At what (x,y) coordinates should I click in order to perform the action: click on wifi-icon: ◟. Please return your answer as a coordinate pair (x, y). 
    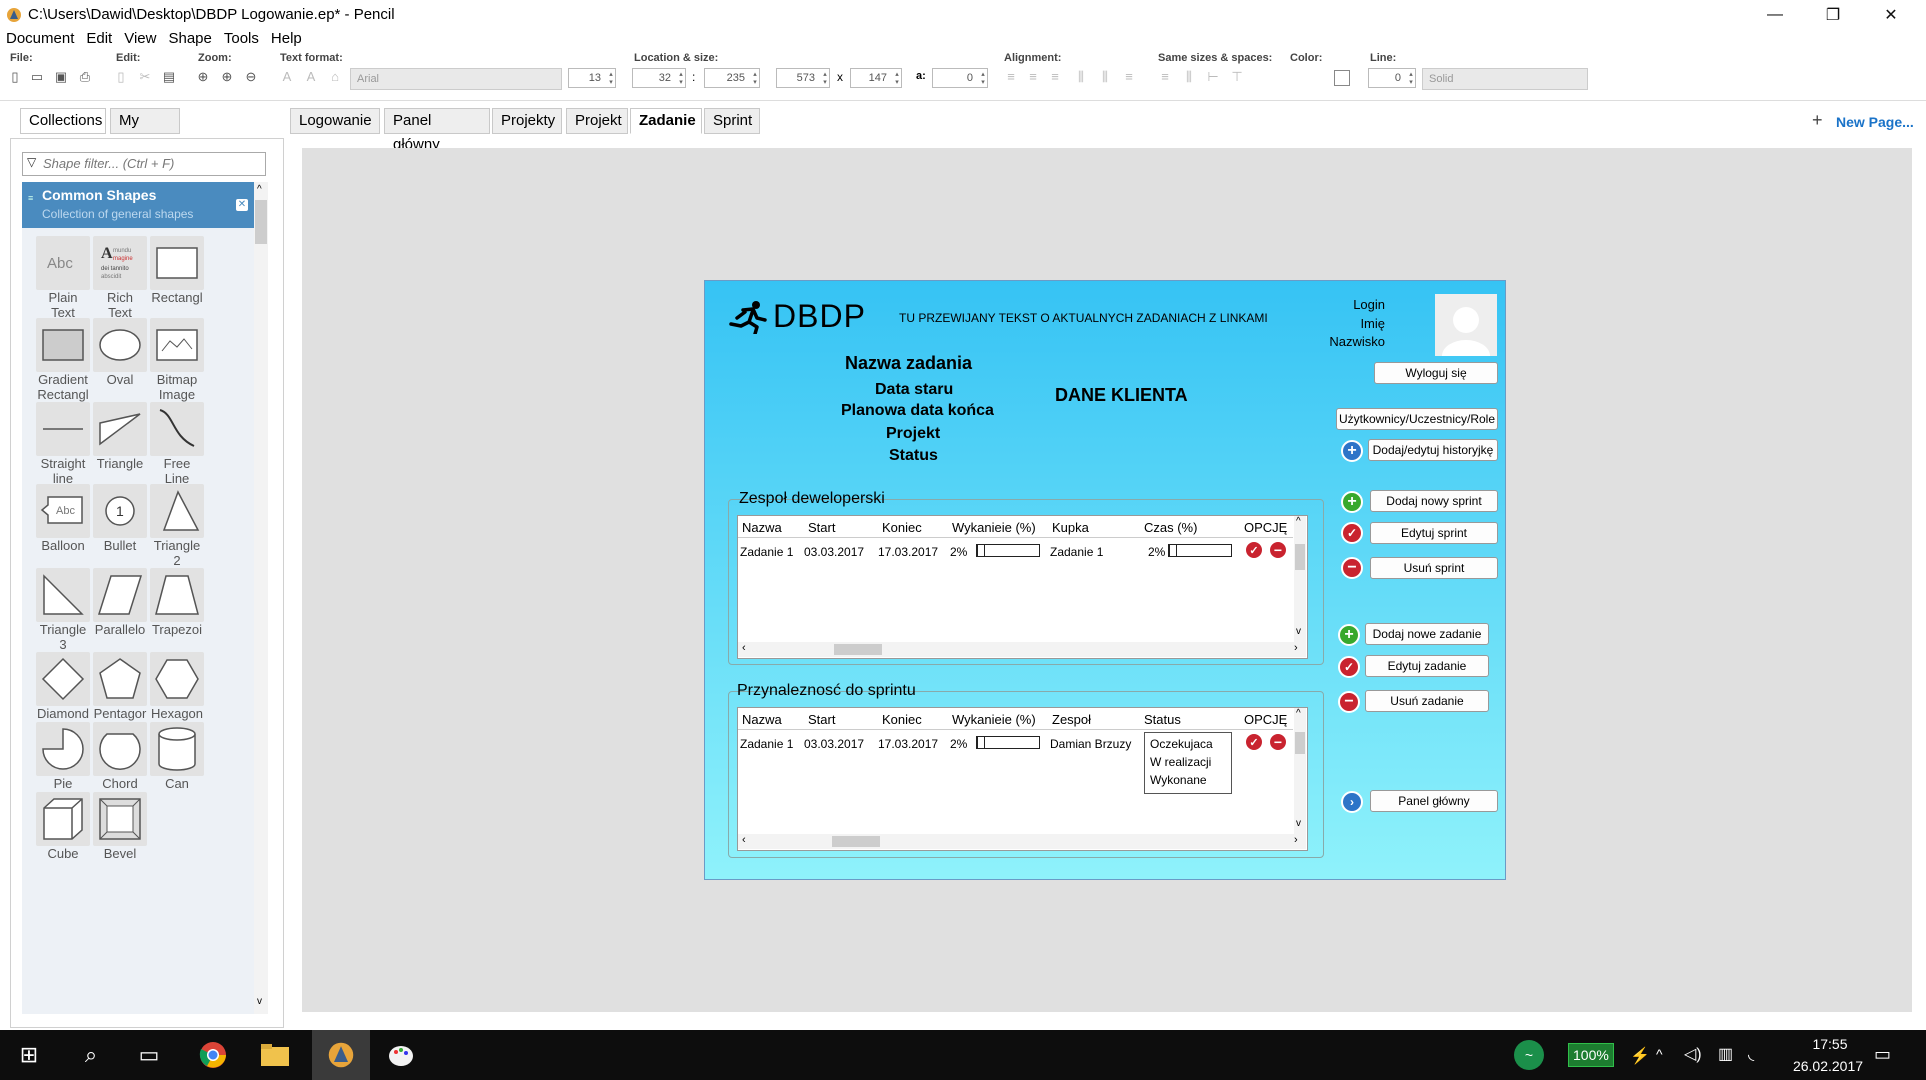
    Looking at the image, I should click on (1751, 1054).